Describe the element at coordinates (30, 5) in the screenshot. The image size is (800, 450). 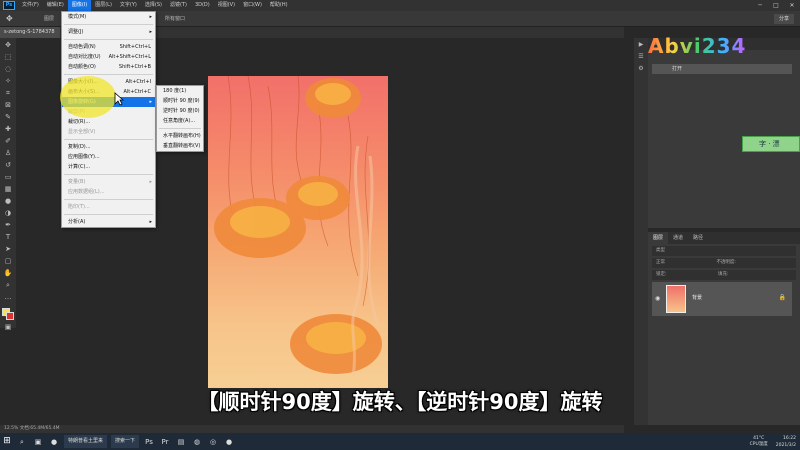
I see `menu-file: 文件(F)` at that location.